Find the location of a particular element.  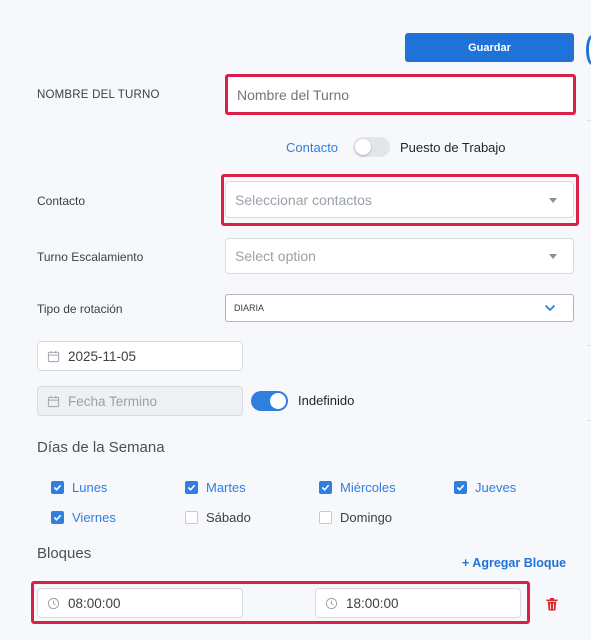

shift-name-input is located at coordinates (400, 94).